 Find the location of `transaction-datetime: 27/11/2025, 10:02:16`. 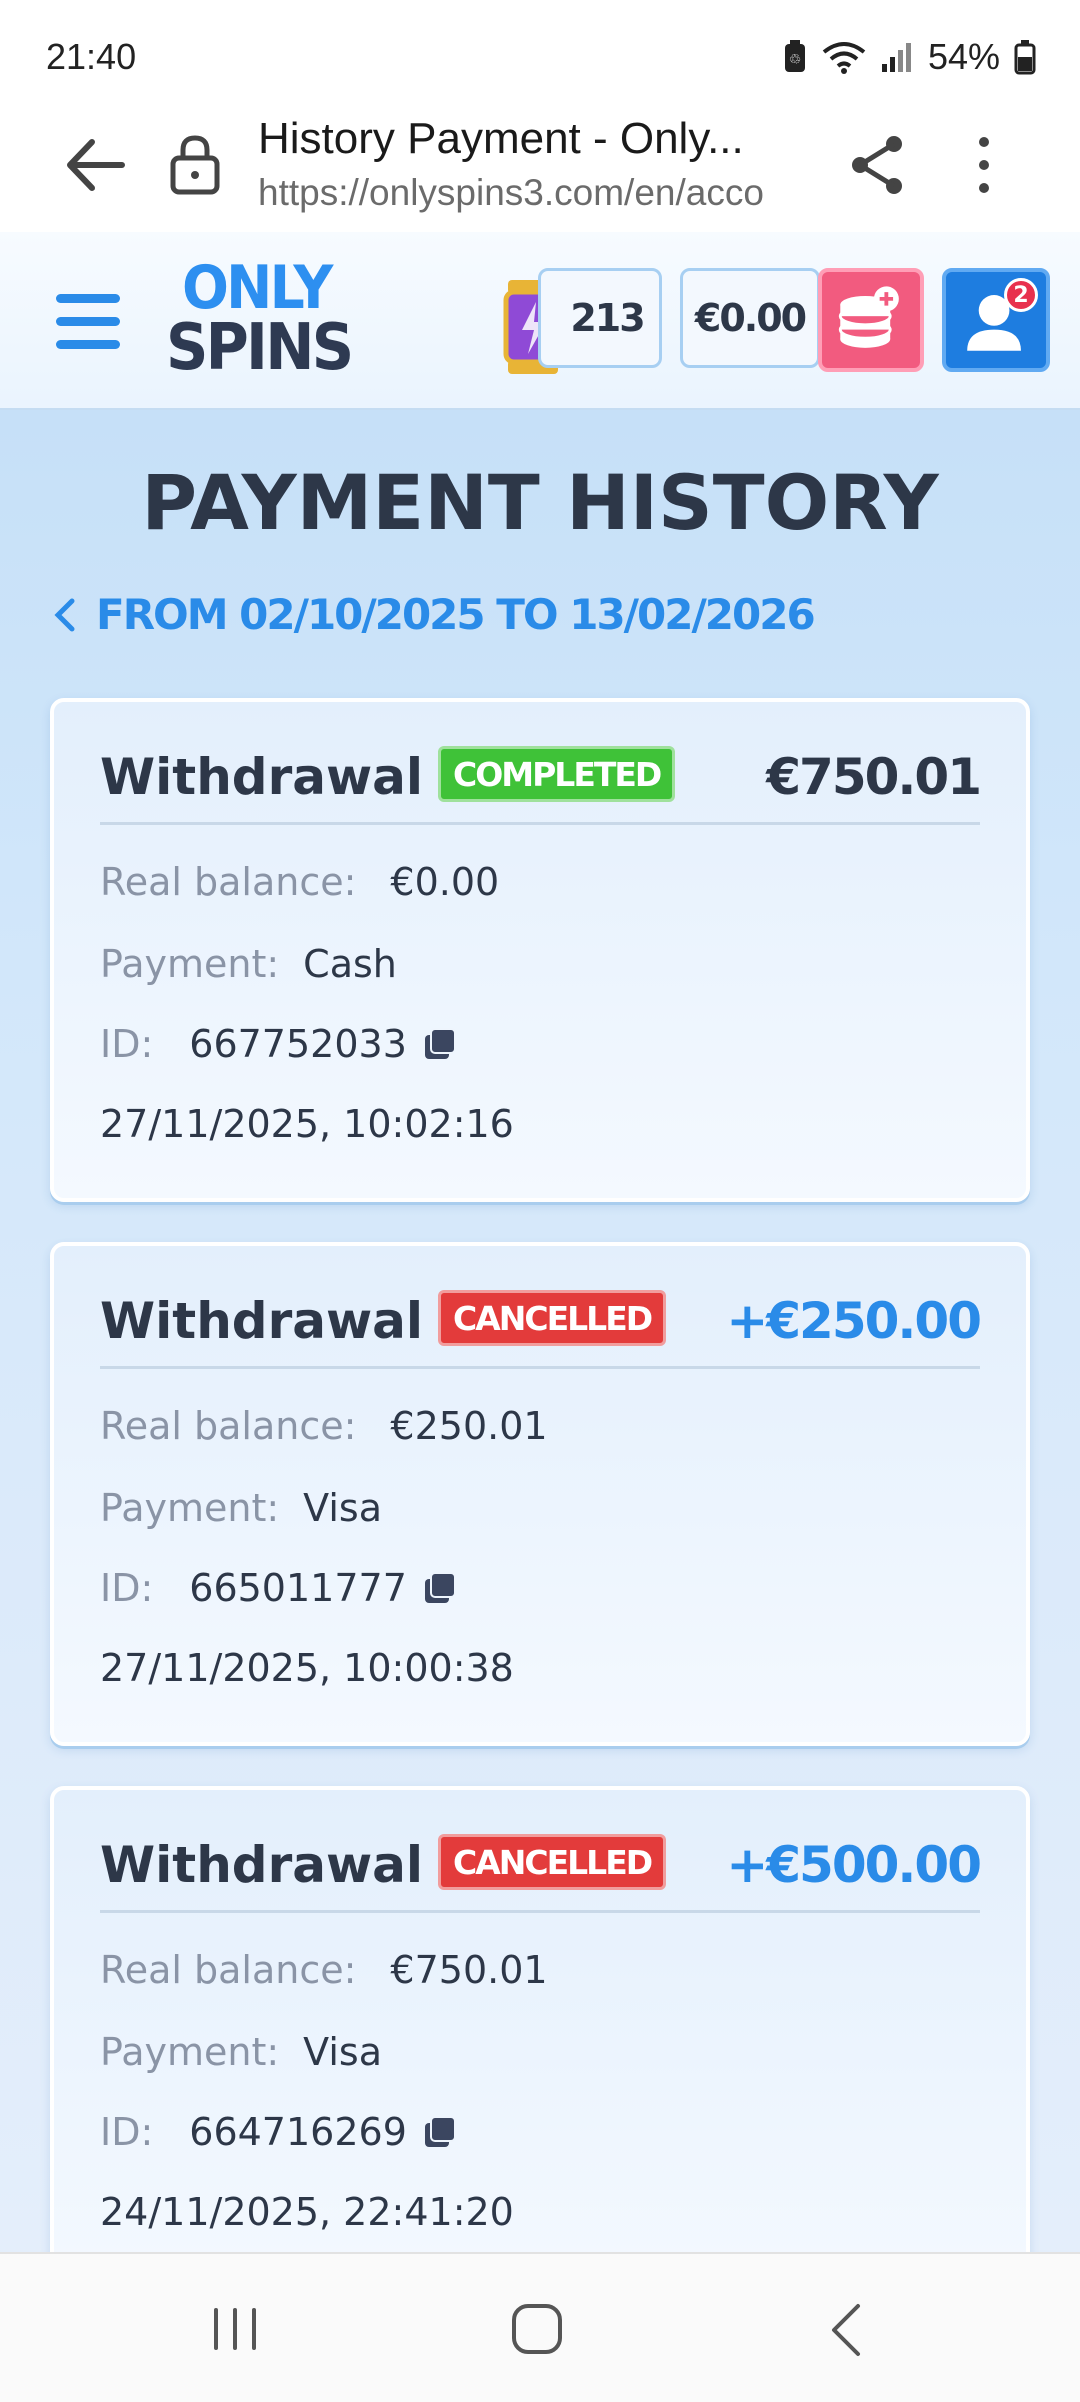

transaction-datetime: 27/11/2025, 10:02:16 is located at coordinates (307, 1124).